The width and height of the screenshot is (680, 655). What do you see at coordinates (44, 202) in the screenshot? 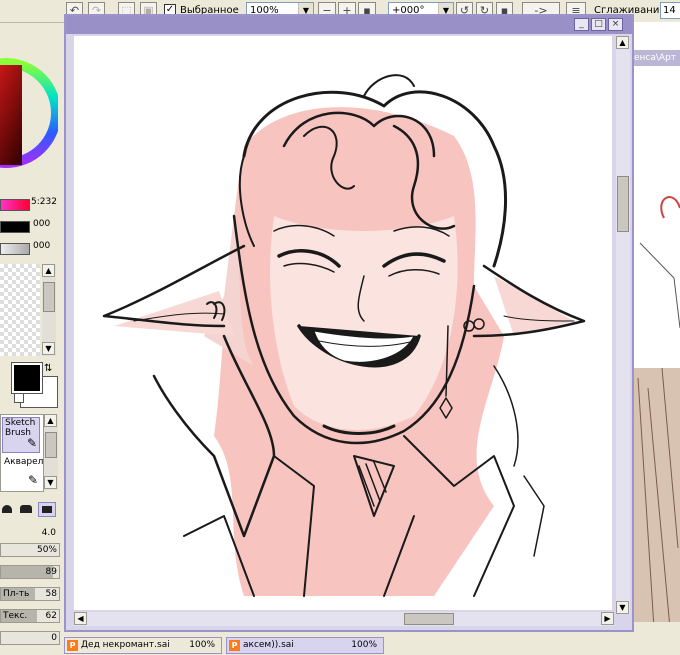
I see `hue-value: 5:232` at bounding box center [44, 202].